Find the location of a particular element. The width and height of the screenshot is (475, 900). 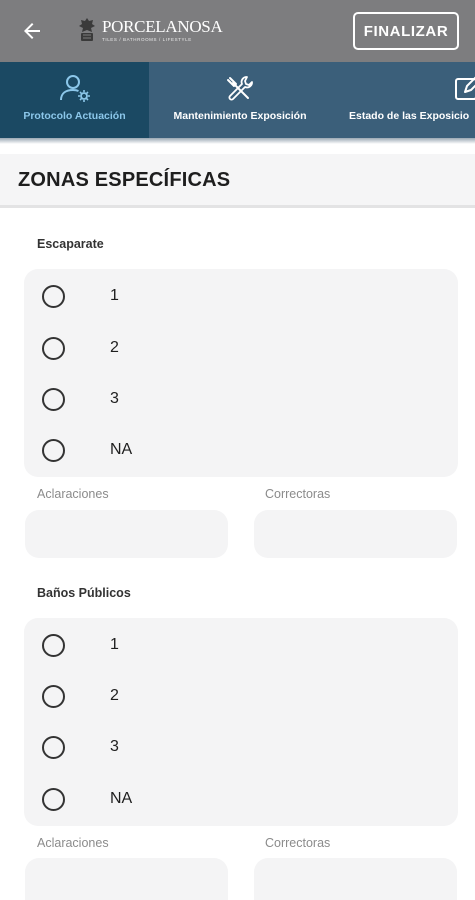

back-arrow-icon is located at coordinates (32, 31).